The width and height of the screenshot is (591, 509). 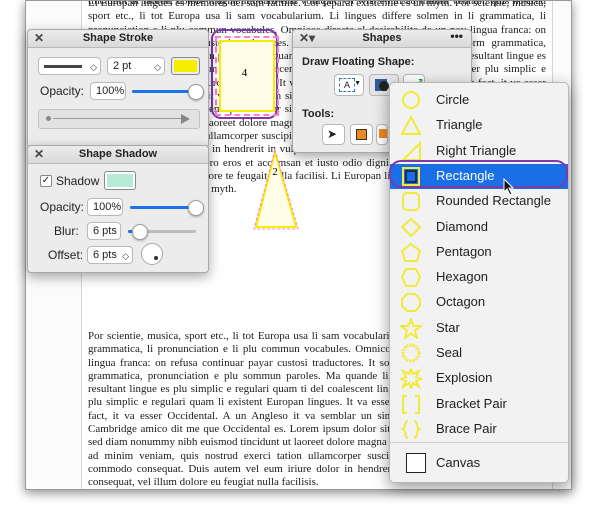 What do you see at coordinates (416, 463) in the screenshot?
I see `canvas-icon` at bounding box center [416, 463].